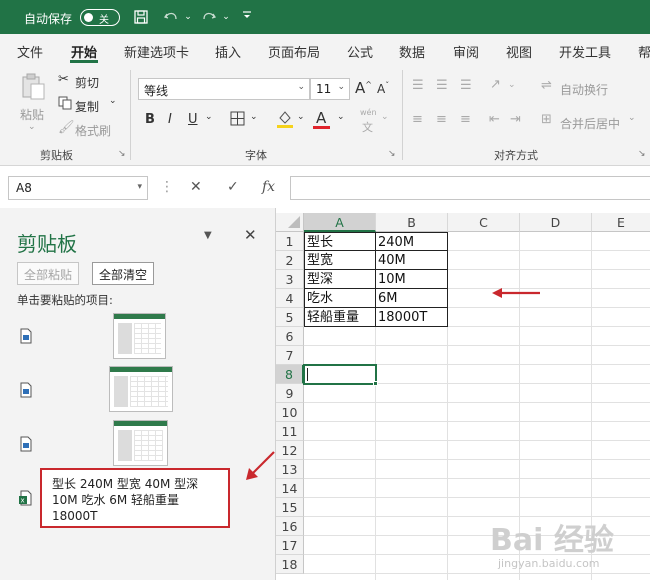 This screenshot has width=650, height=580. Describe the element at coordinates (290, 336) in the screenshot. I see `row-header: 6` at that location.